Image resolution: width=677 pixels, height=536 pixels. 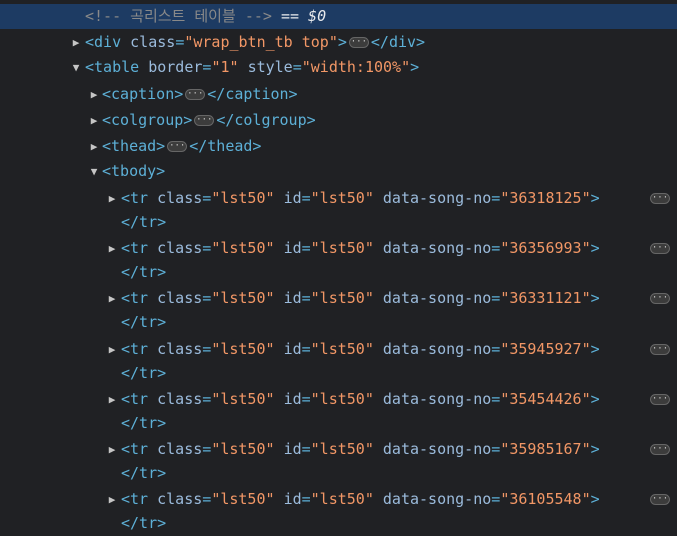 I want to click on tag-open: <thead>, so click(x=134, y=146).